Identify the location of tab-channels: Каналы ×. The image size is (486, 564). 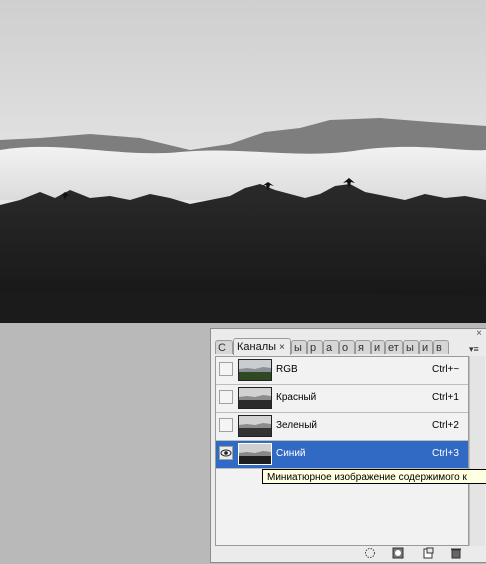
(262, 346).